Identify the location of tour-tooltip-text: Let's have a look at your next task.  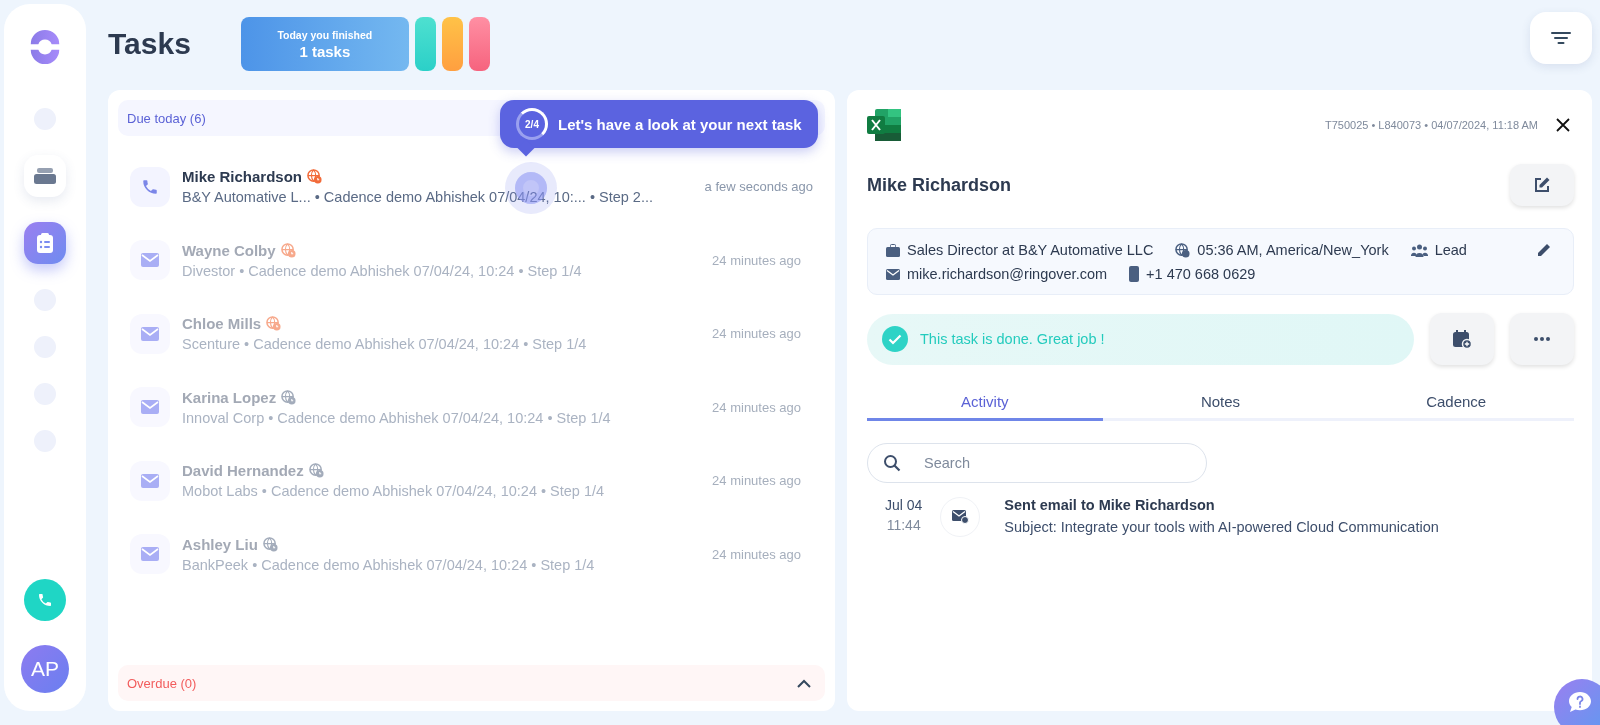
(680, 124).